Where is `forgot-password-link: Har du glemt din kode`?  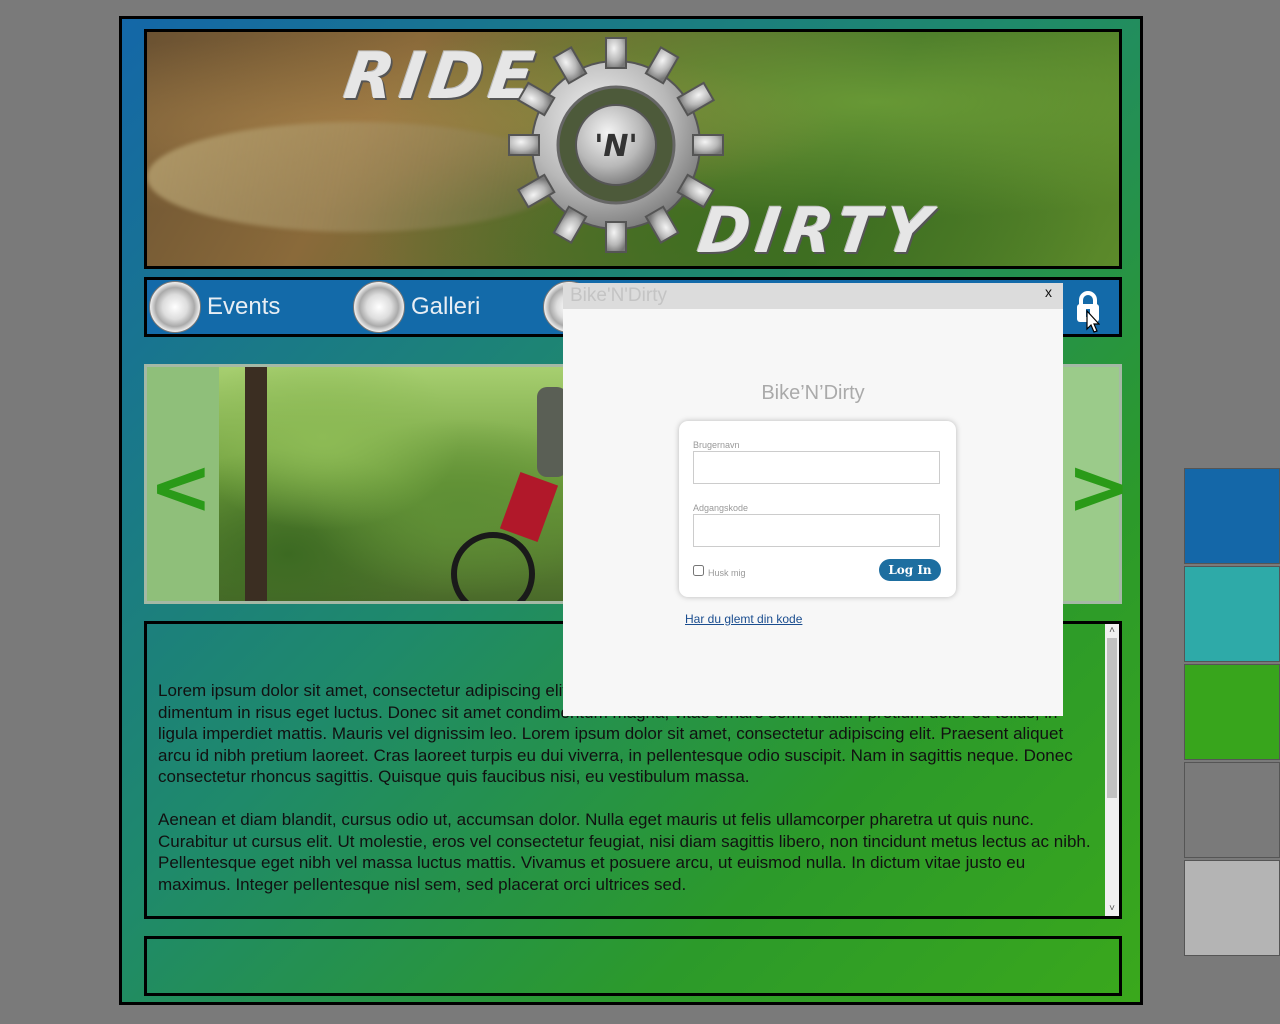
forgot-password-link: Har du glemt din kode is located at coordinates (743, 619).